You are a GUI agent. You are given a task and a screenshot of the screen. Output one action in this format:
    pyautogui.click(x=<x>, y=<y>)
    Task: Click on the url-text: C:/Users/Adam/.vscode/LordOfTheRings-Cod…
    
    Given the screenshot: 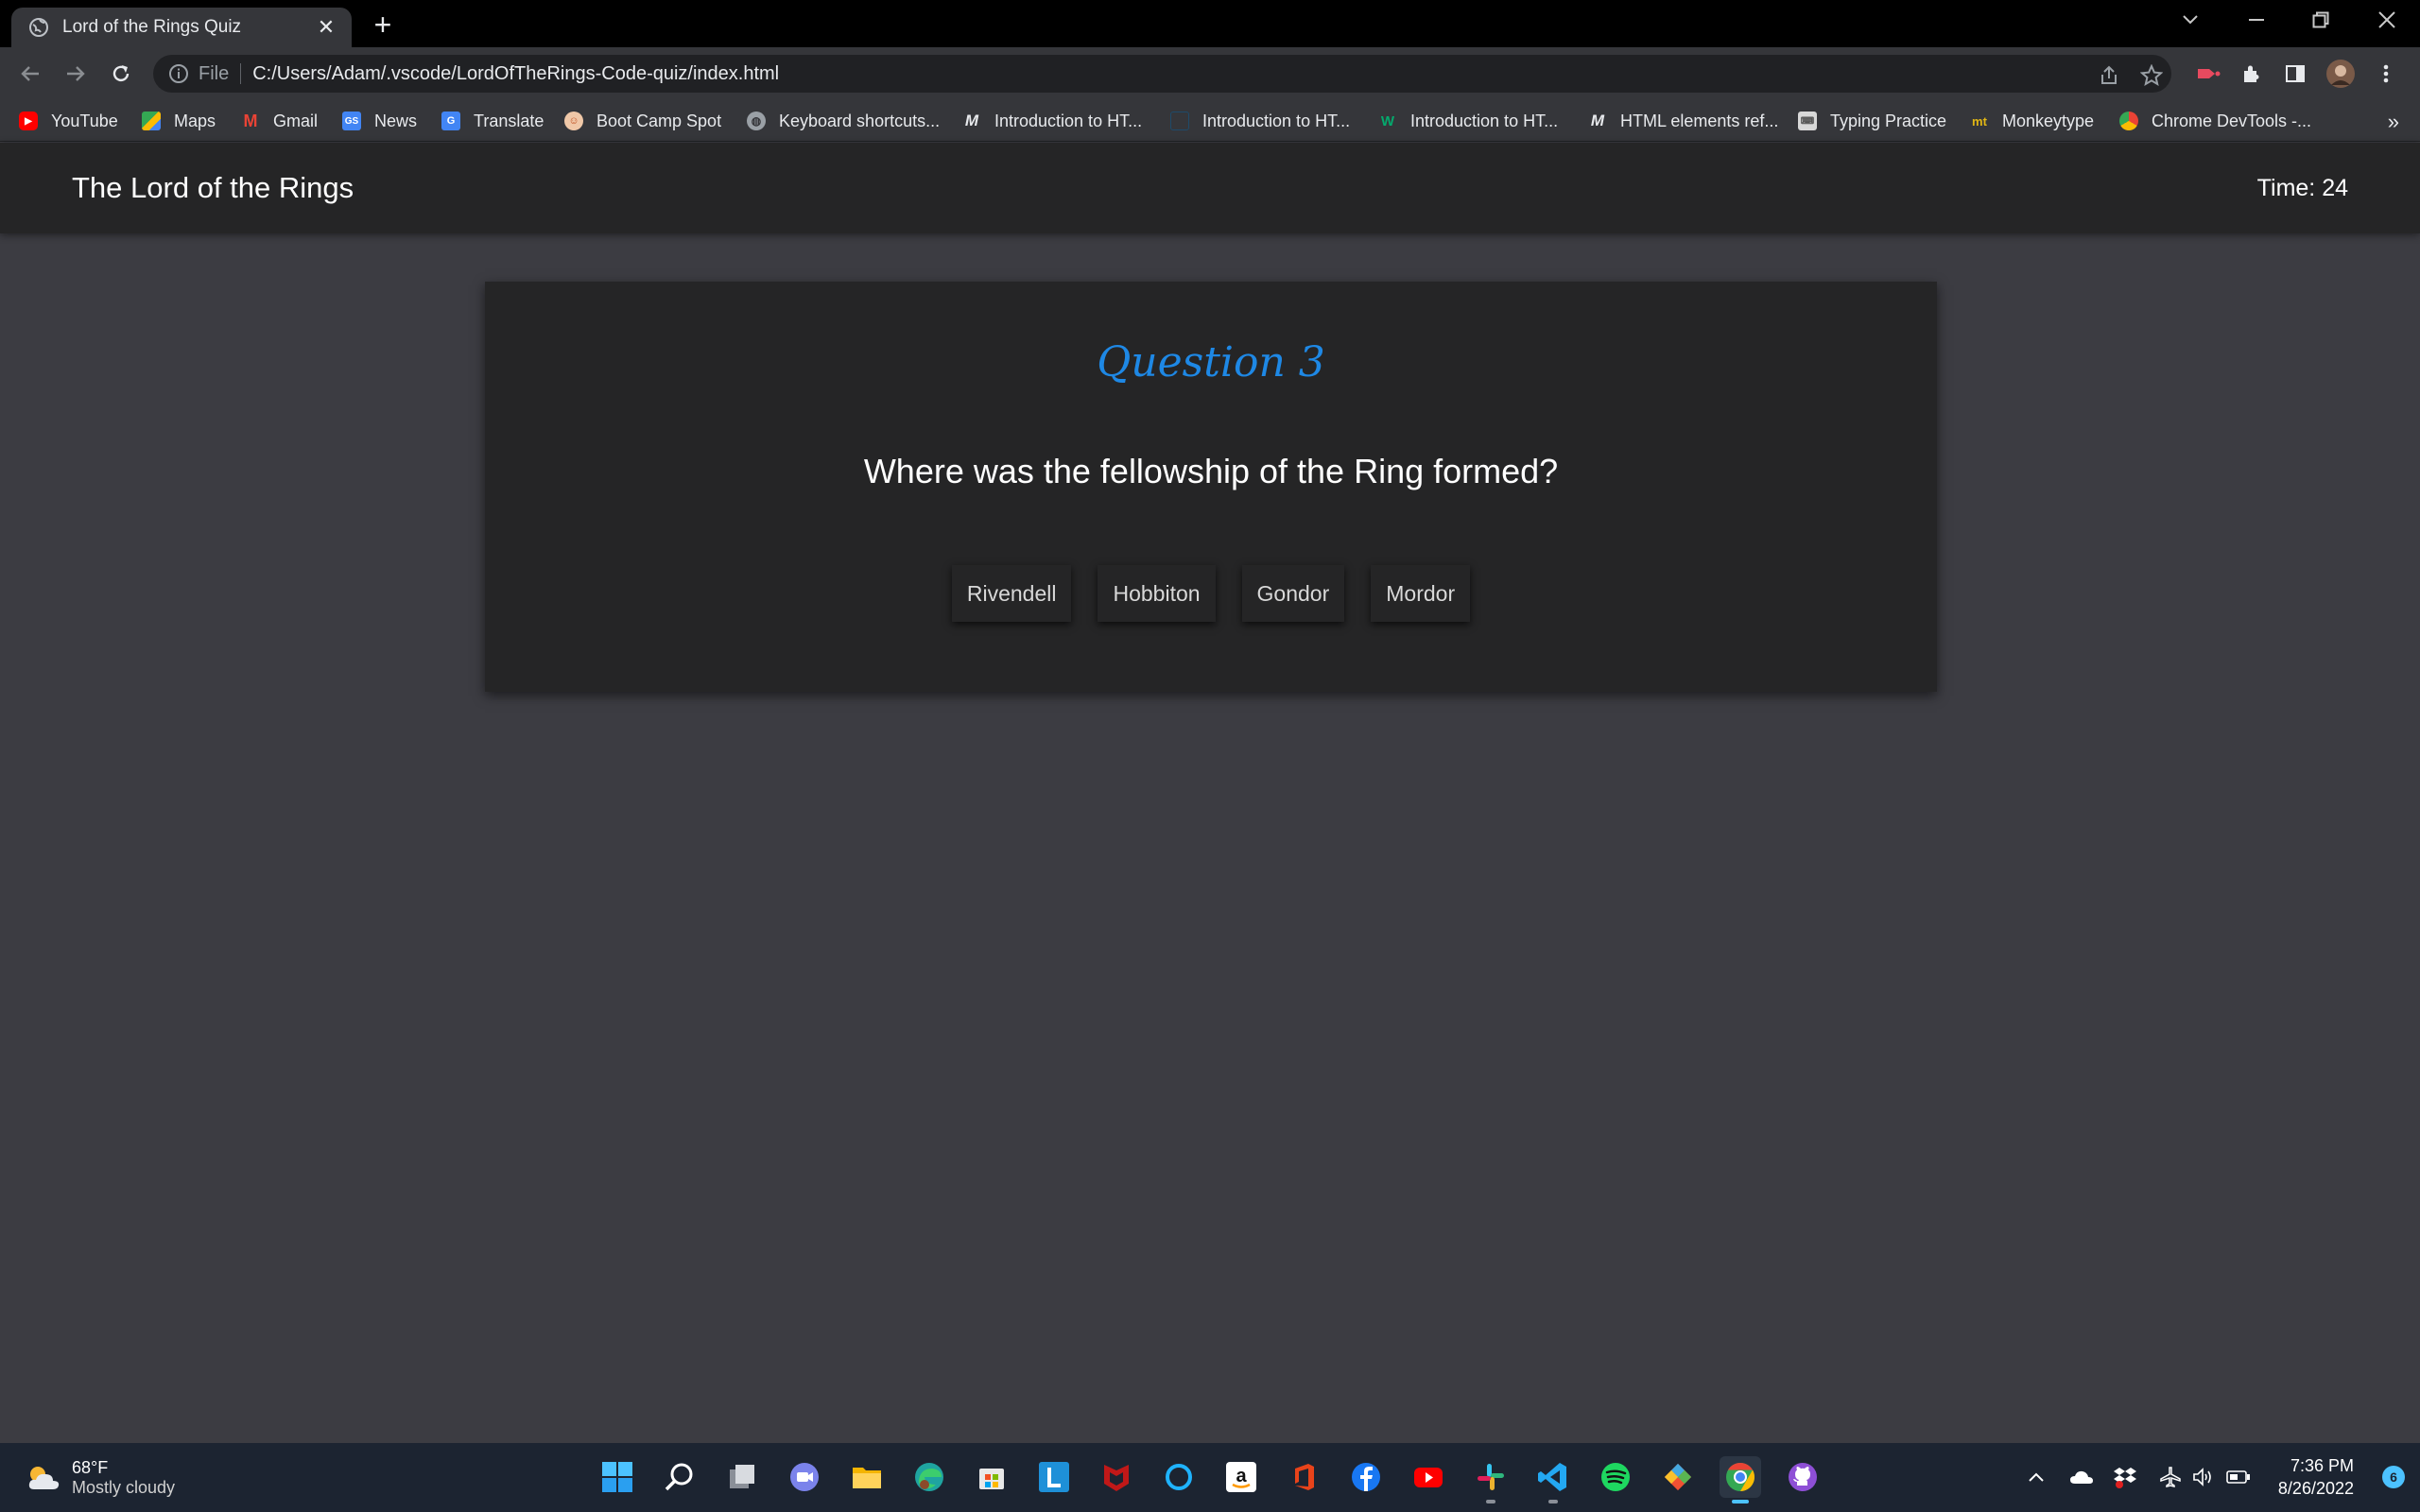 What is the action you would take?
    pyautogui.click(x=515, y=74)
    